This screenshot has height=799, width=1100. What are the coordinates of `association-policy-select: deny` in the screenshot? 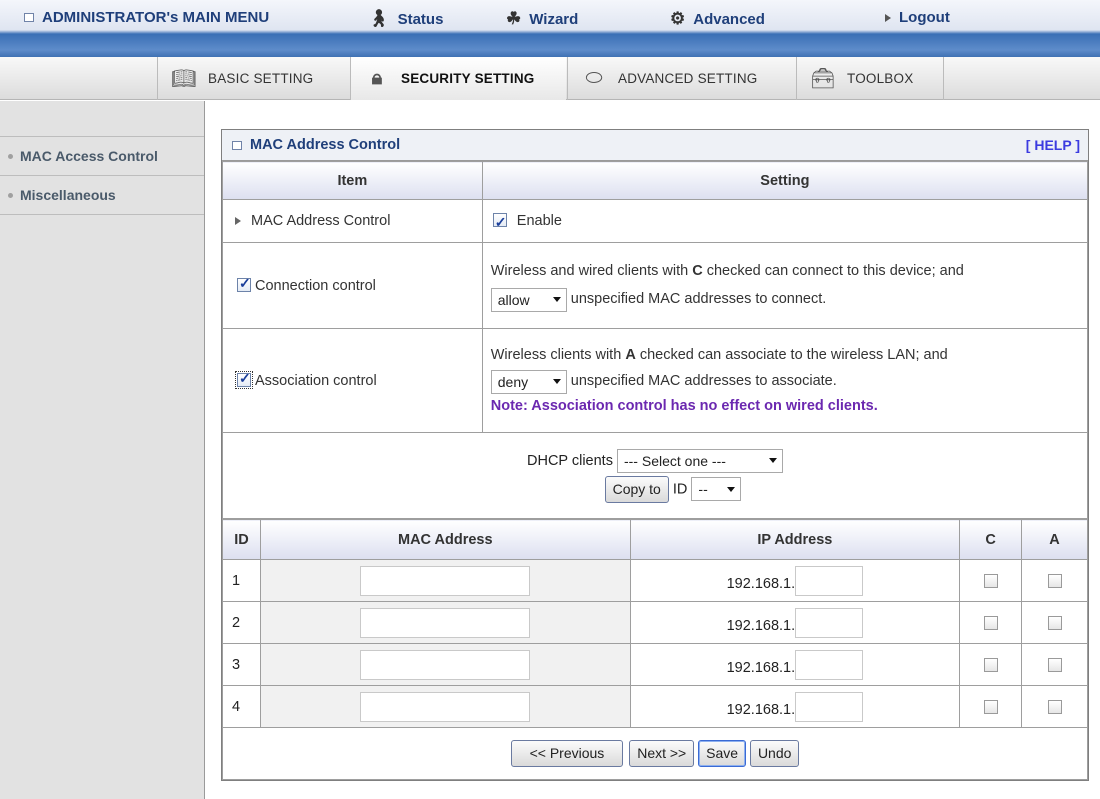 It's located at (528, 381).